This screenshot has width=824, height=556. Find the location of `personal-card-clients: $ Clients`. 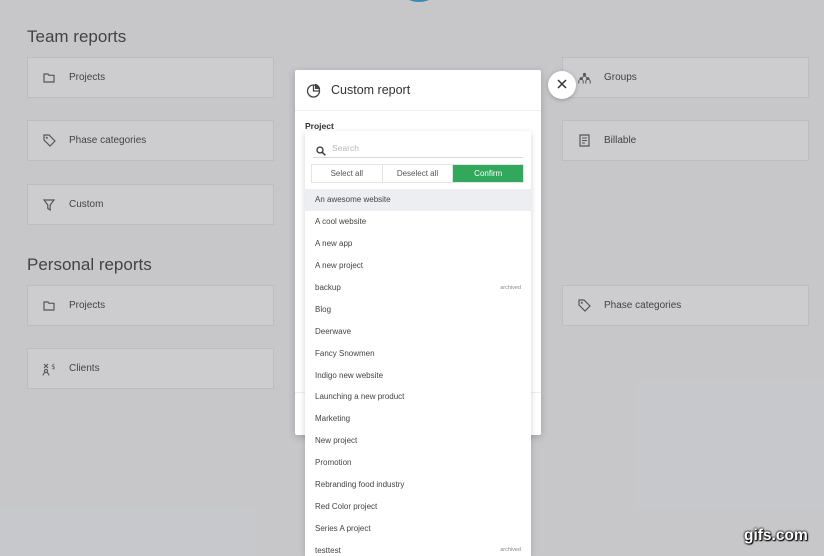

personal-card-clients: $ Clients is located at coordinates (150, 368).